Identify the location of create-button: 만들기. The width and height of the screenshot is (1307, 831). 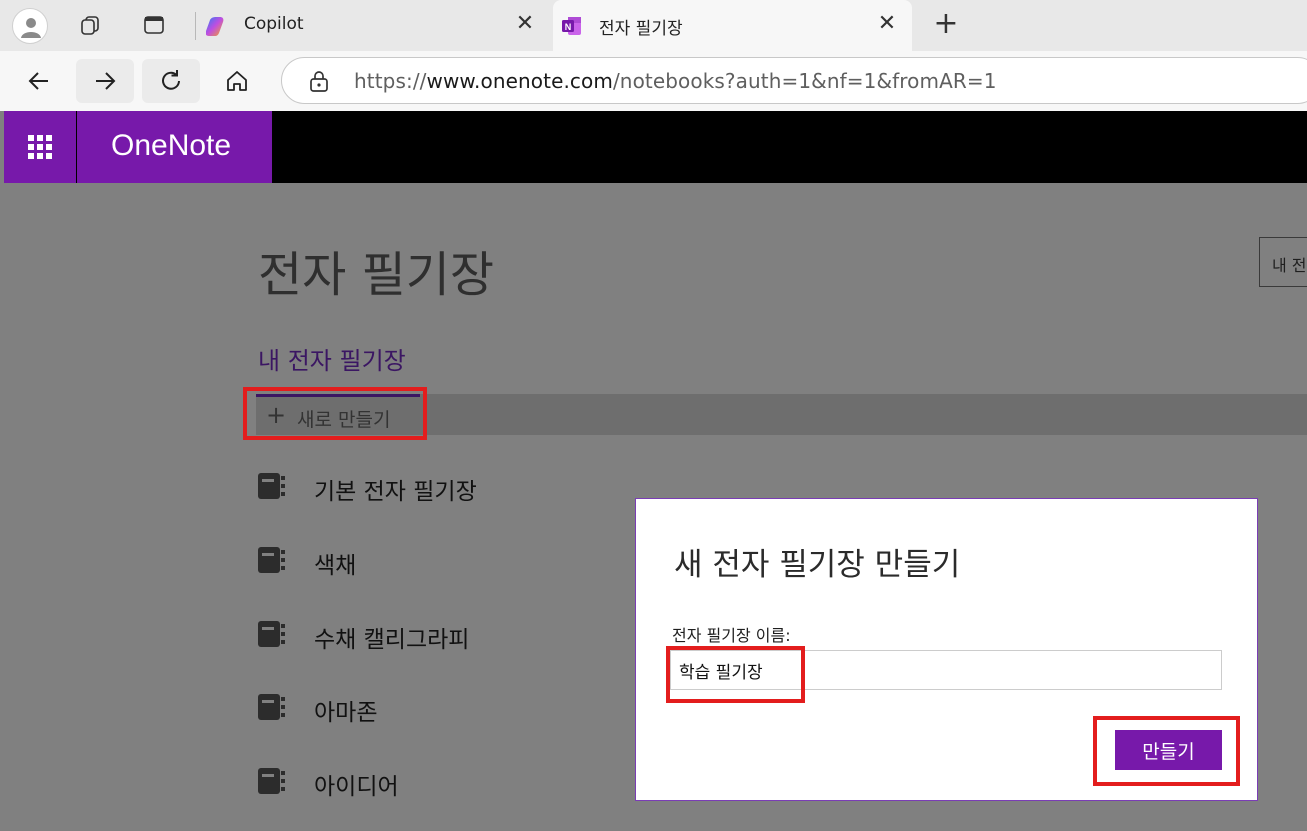
(1168, 750).